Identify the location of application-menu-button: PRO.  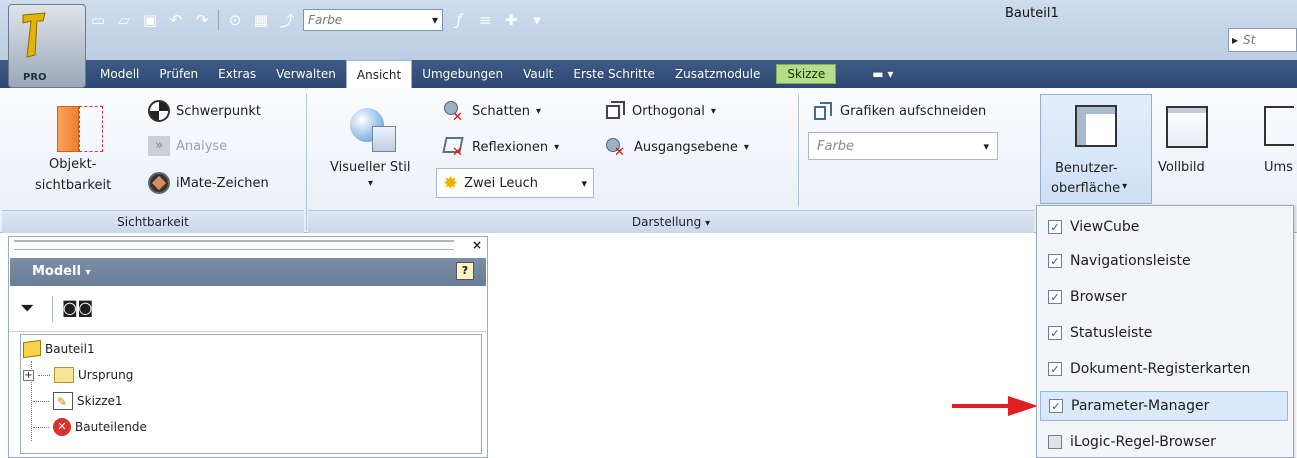
(47, 46).